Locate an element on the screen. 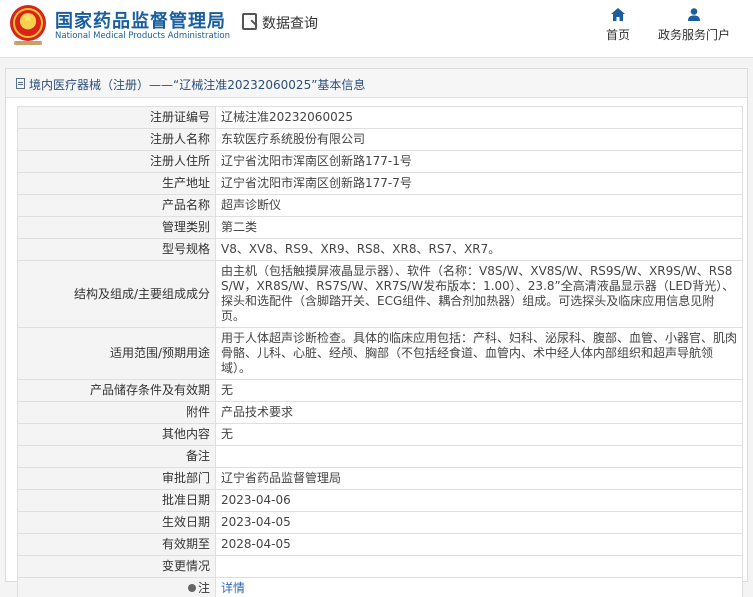  field-label: 产品名称 is located at coordinates (116, 205).